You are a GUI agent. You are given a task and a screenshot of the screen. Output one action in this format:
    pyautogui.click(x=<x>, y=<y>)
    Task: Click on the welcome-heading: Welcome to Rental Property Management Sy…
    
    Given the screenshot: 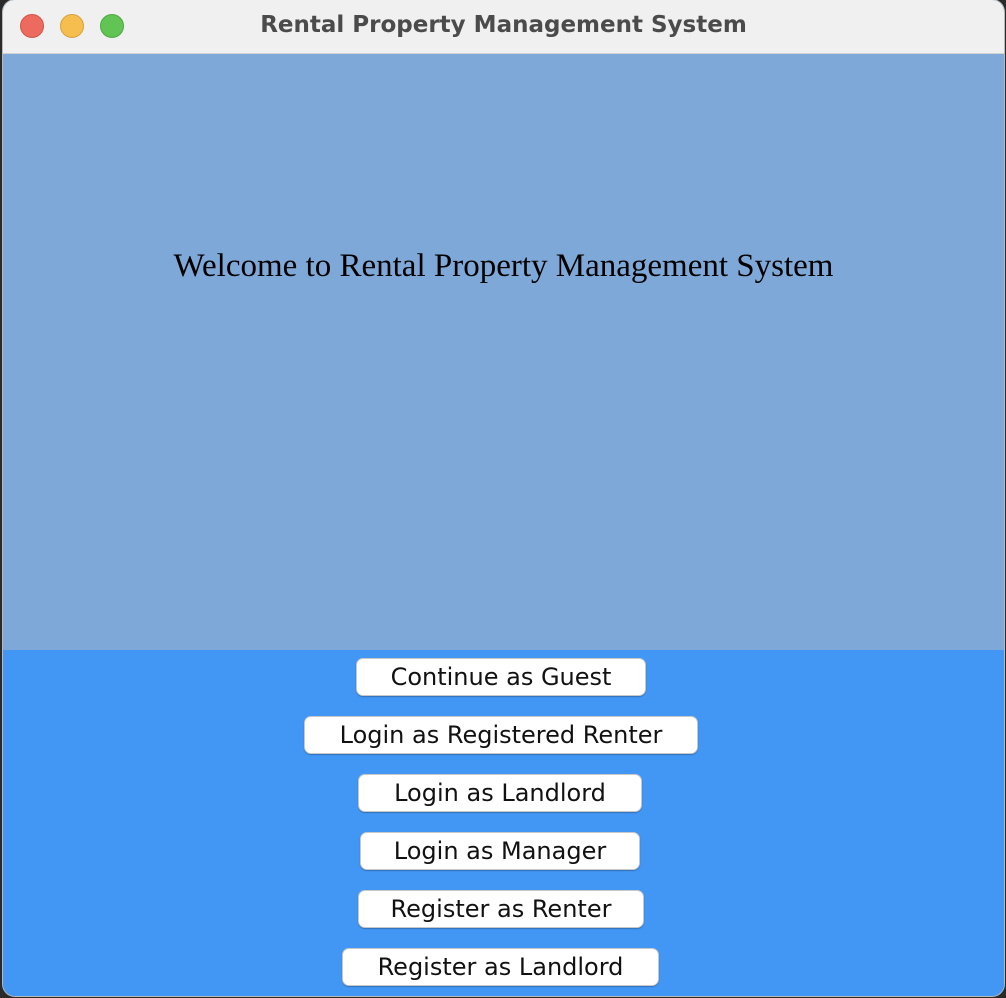 What is the action you would take?
    pyautogui.click(x=503, y=266)
    